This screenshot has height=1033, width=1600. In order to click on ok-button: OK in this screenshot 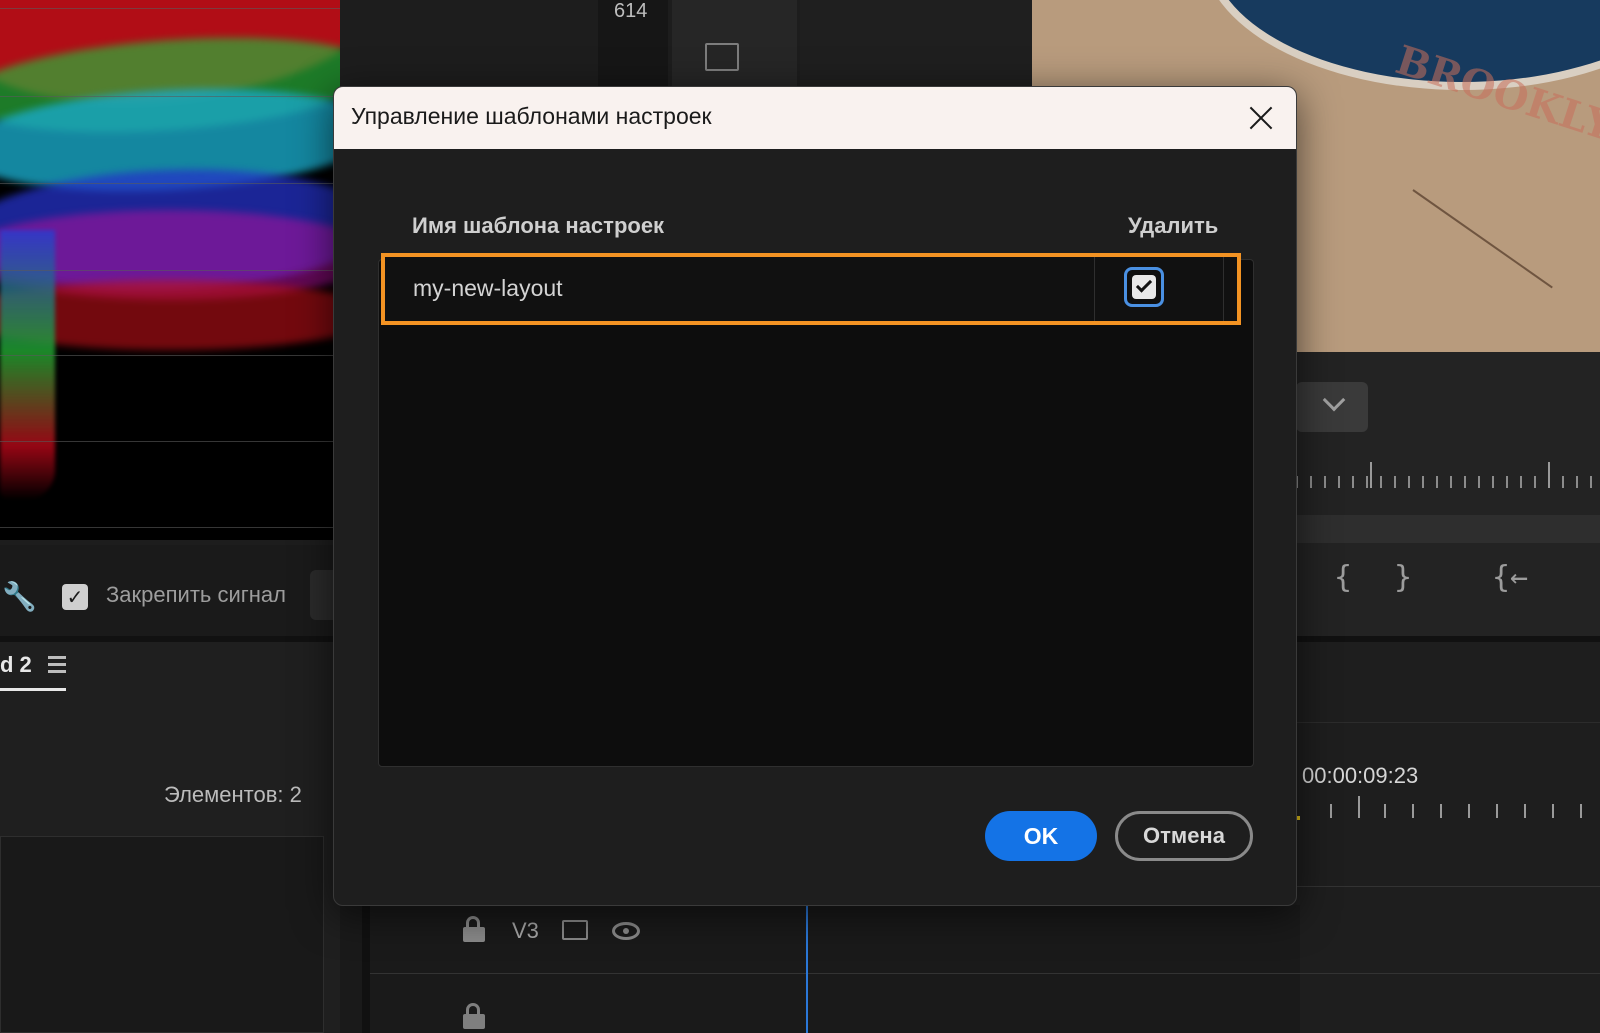, I will do `click(1041, 836)`.